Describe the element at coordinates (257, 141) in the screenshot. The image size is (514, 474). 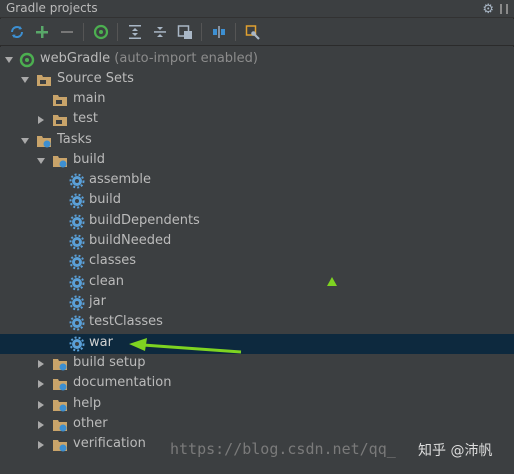
I see `tree-node-tasks: Tasks` at that location.